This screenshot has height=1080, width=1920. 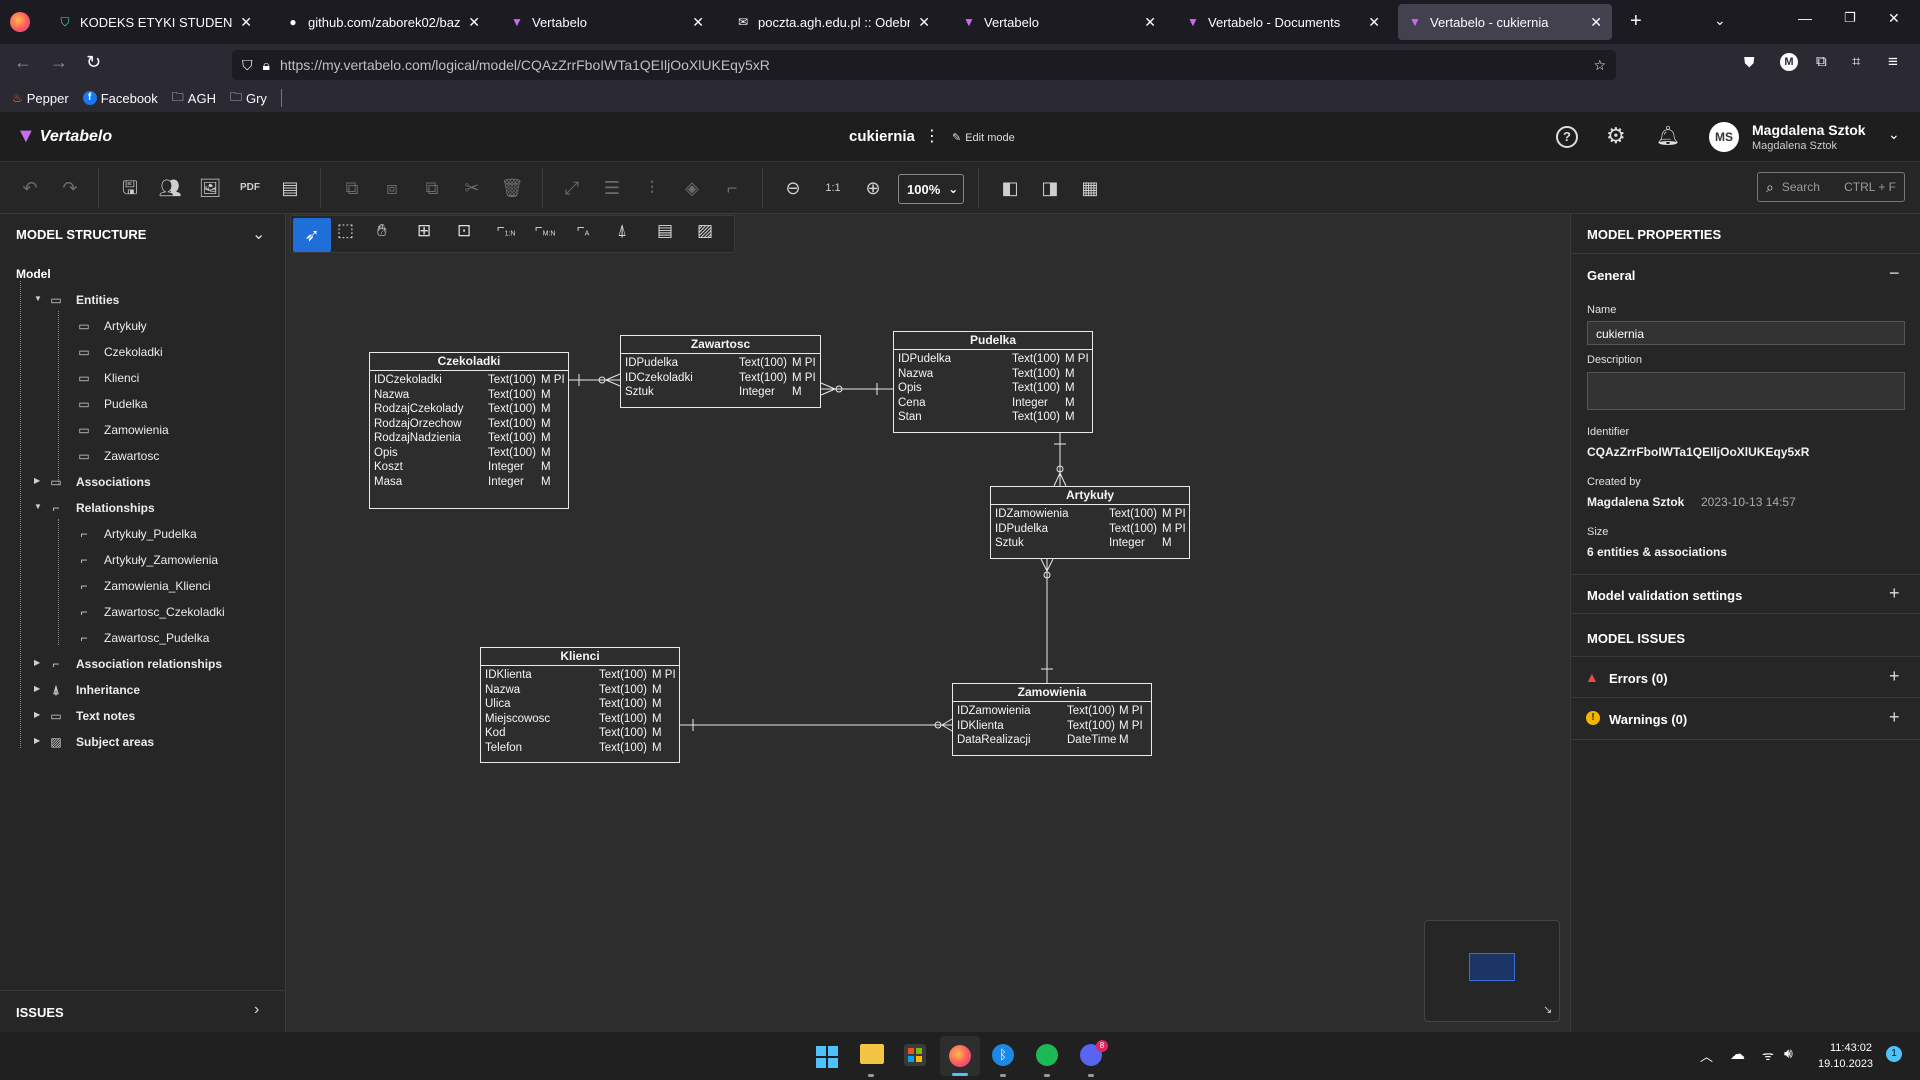 I want to click on tree-rel-artykuly-pudelka: ⌐ Artykuły_Pudelka, so click(x=136, y=534).